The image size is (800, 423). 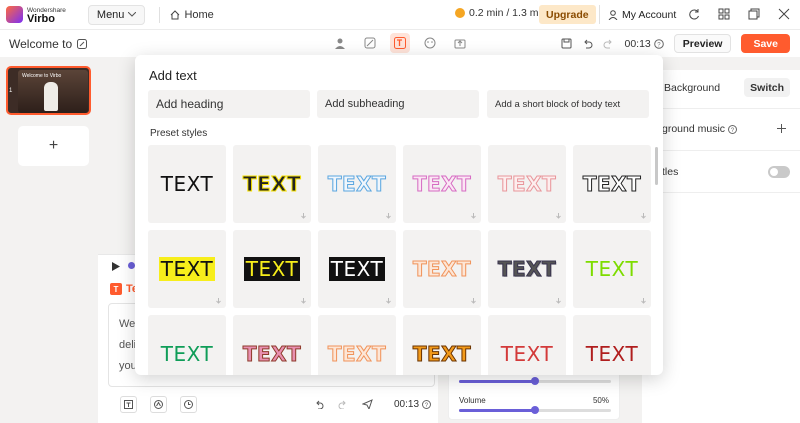 What do you see at coordinates (754, 14) in the screenshot?
I see `restore-window-icon` at bounding box center [754, 14].